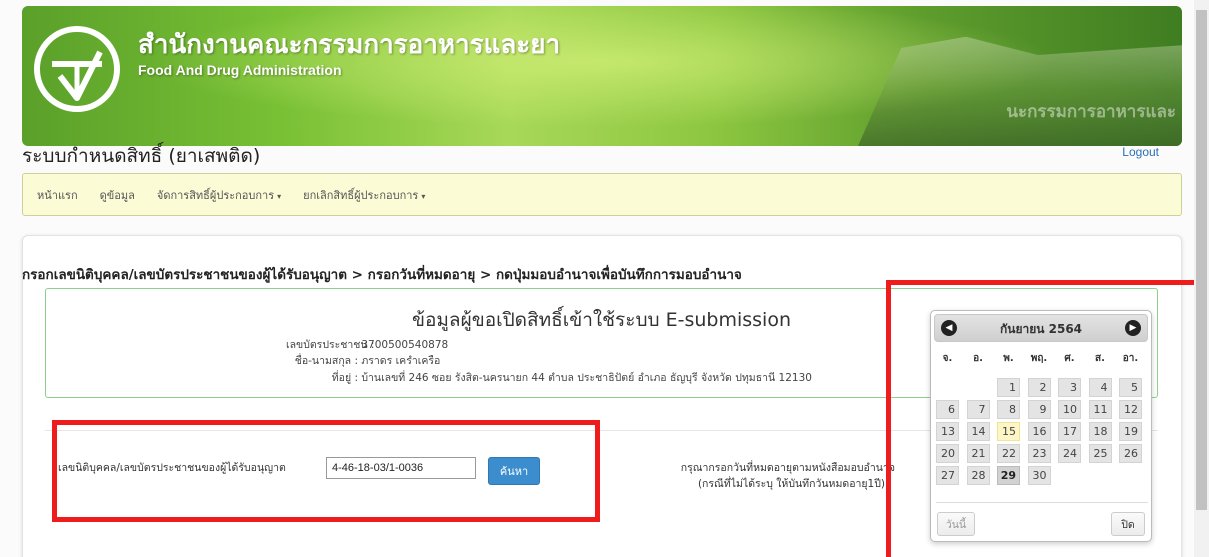 The height and width of the screenshot is (557, 1209). I want to click on expiry-hint-line1: กรุณากรอกวันที่หมดอายุตามหนังสือมอบอำนาจ, so click(787, 468).